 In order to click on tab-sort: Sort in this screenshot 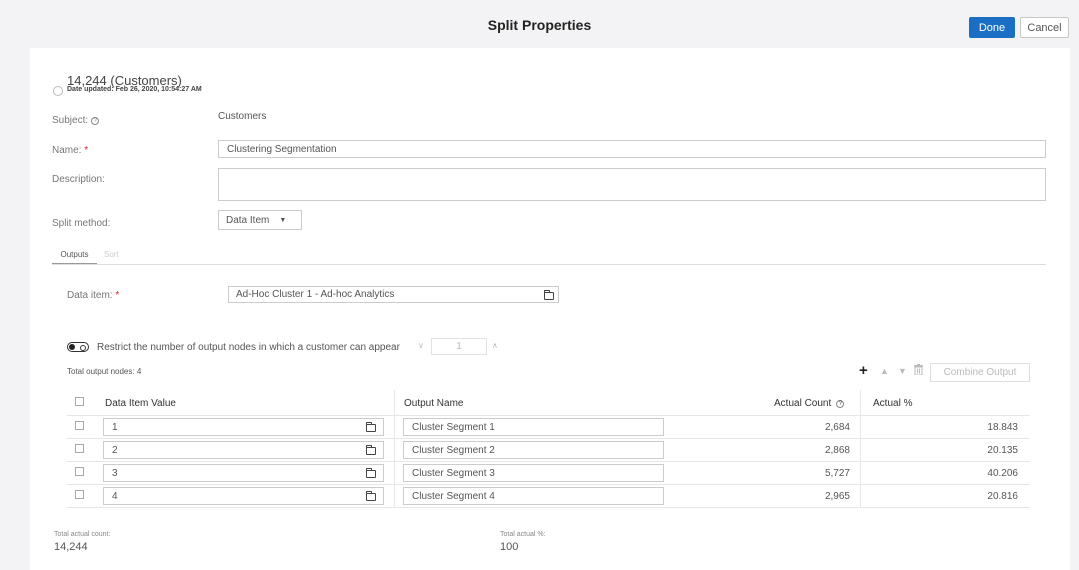, I will do `click(111, 254)`.